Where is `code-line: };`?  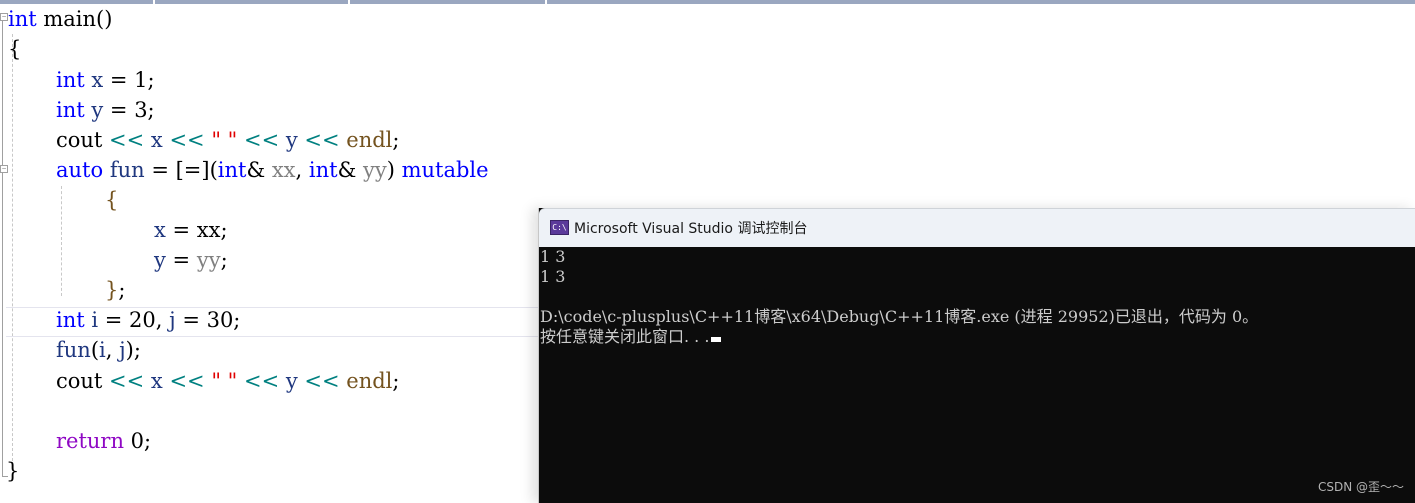
code-line: }; is located at coordinates (115, 290).